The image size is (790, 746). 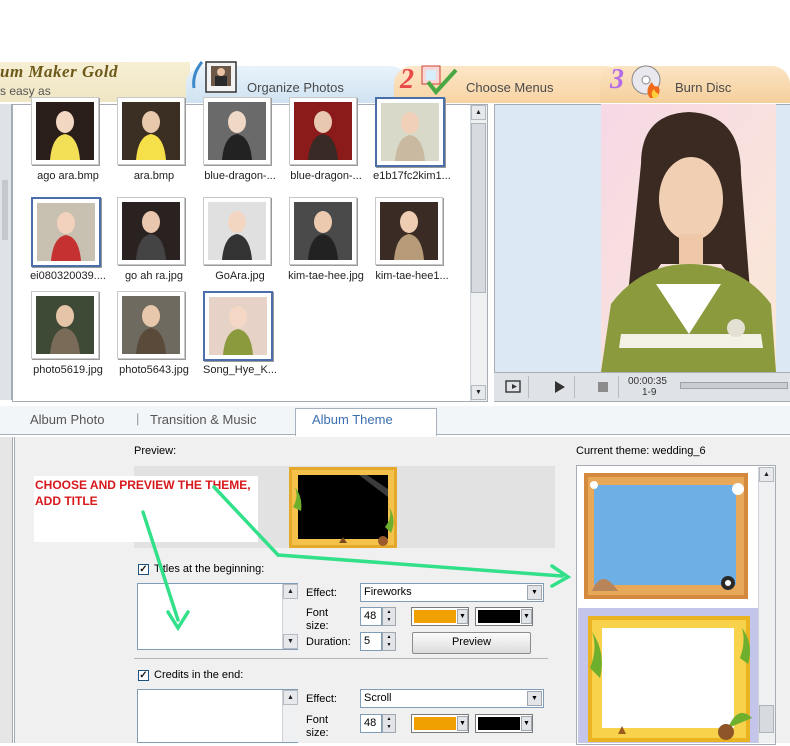 What do you see at coordinates (352, 419) in the screenshot?
I see `tab-album-theme: Album Theme` at bounding box center [352, 419].